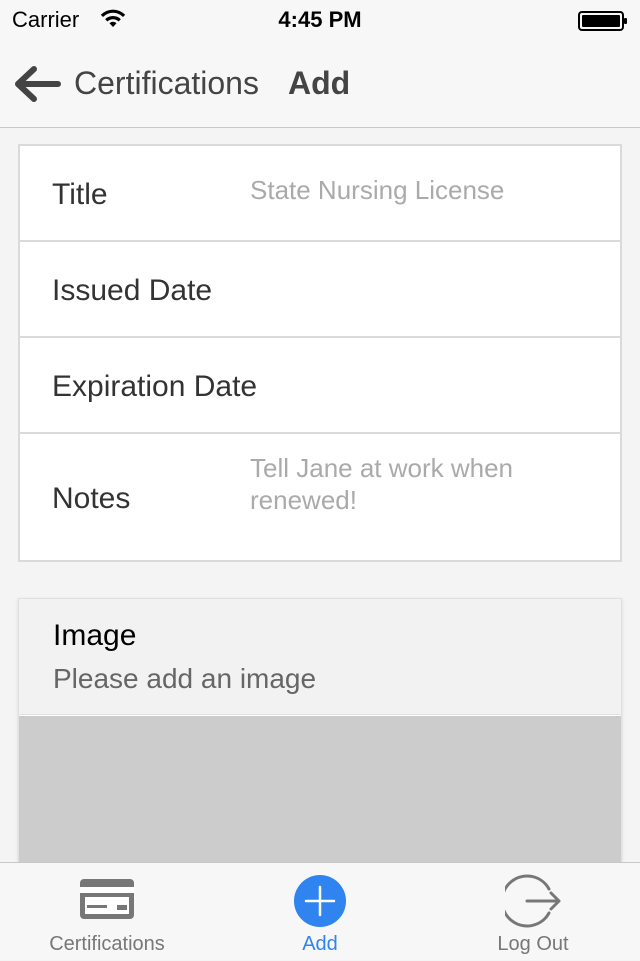 Image resolution: width=640 pixels, height=961 pixels. What do you see at coordinates (155, 386) in the screenshot?
I see `expiration-date-label: Expiration Date` at bounding box center [155, 386].